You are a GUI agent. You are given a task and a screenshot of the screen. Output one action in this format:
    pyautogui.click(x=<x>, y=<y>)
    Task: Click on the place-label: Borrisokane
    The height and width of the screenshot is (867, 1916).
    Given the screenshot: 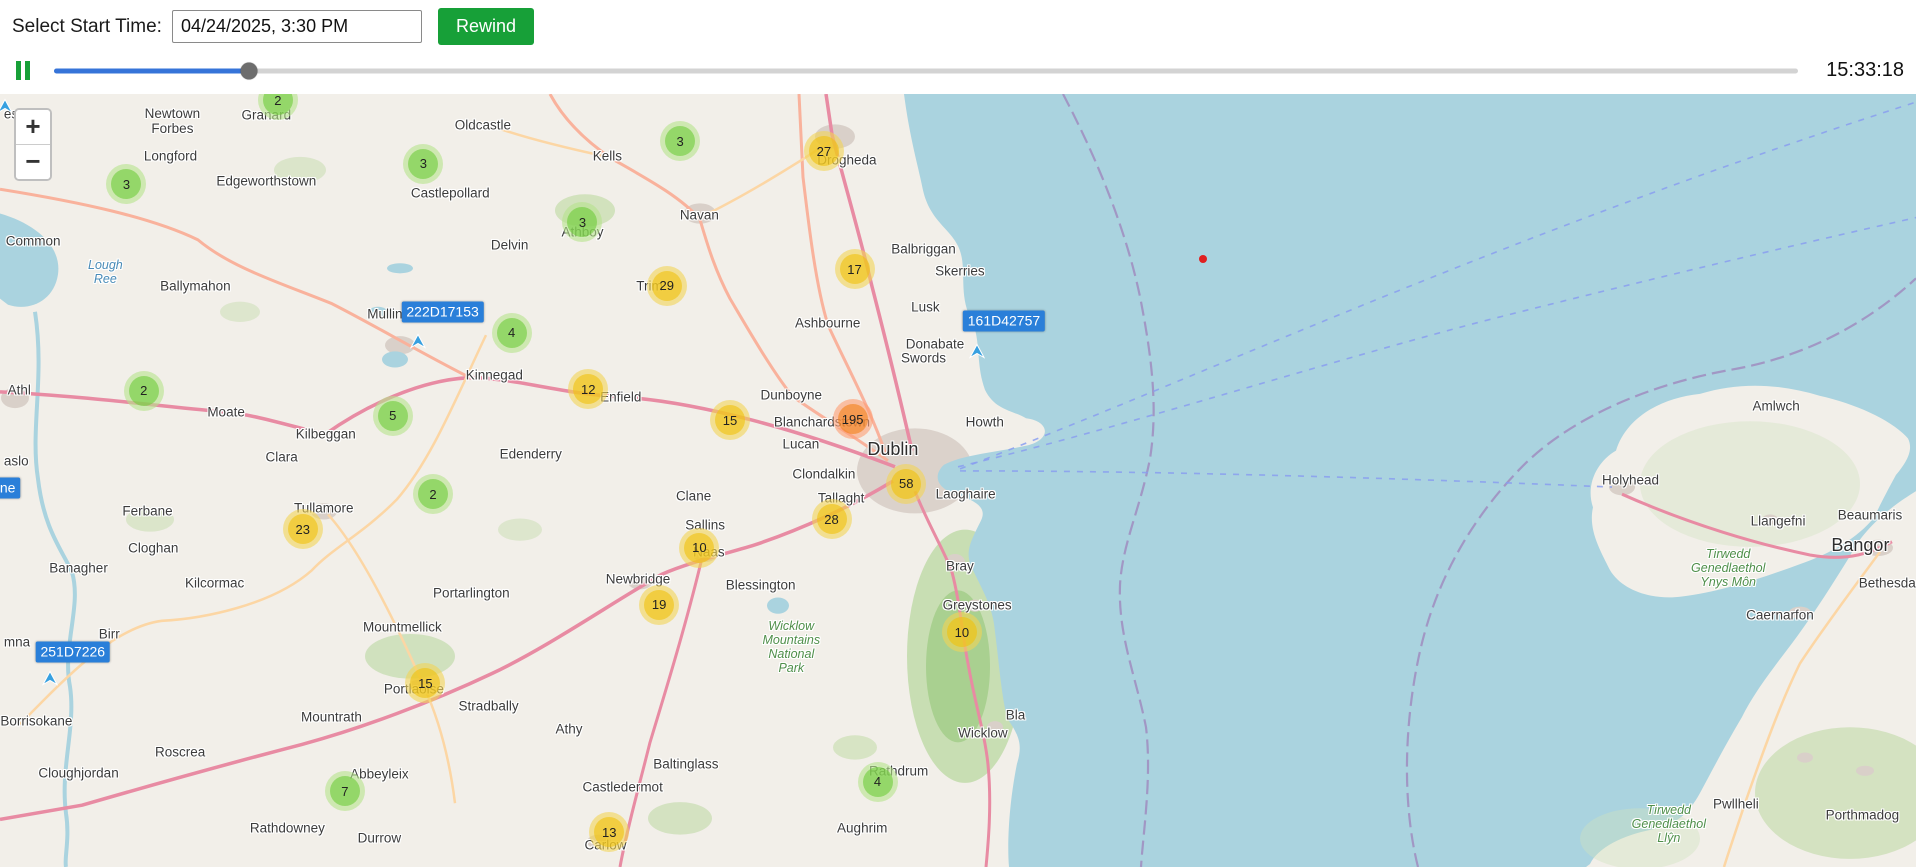 What is the action you would take?
    pyautogui.click(x=36, y=721)
    